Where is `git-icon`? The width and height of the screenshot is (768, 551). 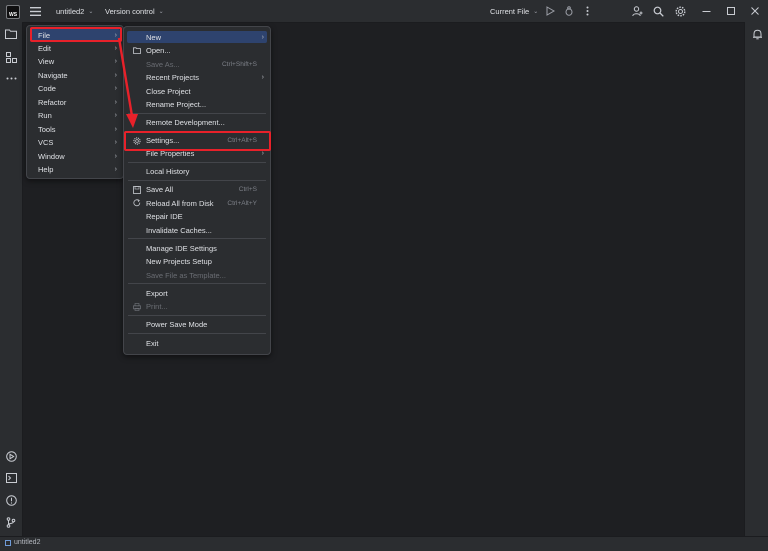
git-icon is located at coordinates (11, 522).